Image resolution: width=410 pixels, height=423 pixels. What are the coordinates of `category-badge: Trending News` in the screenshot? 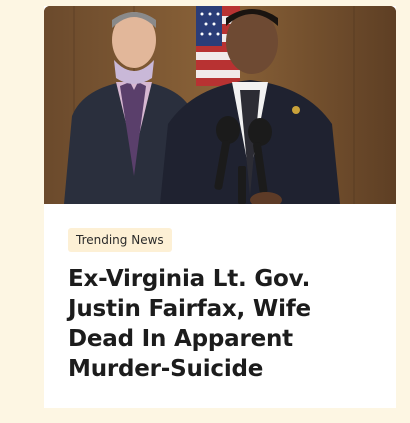 It's located at (120, 240).